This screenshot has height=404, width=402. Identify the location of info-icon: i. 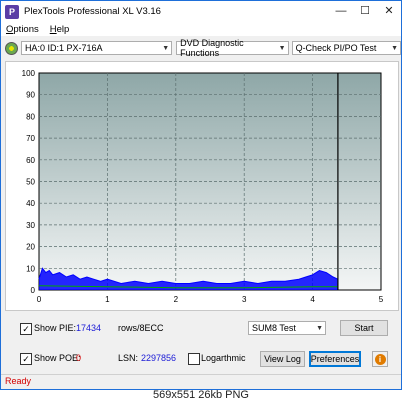
(380, 359).